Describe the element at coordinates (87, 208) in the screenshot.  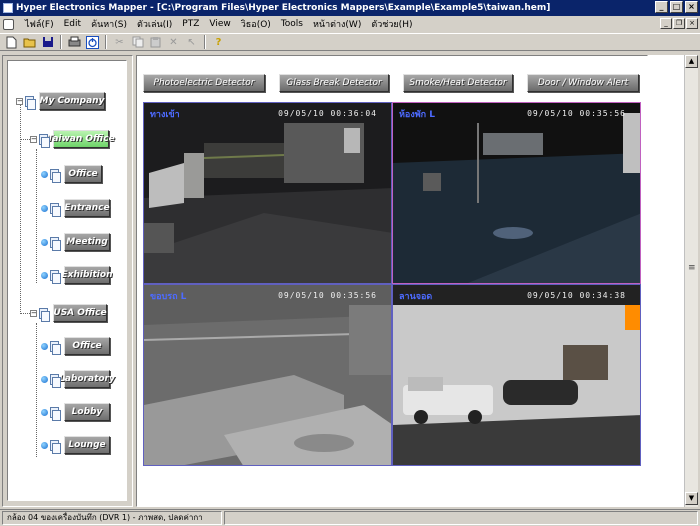
I see `tree-button-camera: Entrance` at that location.